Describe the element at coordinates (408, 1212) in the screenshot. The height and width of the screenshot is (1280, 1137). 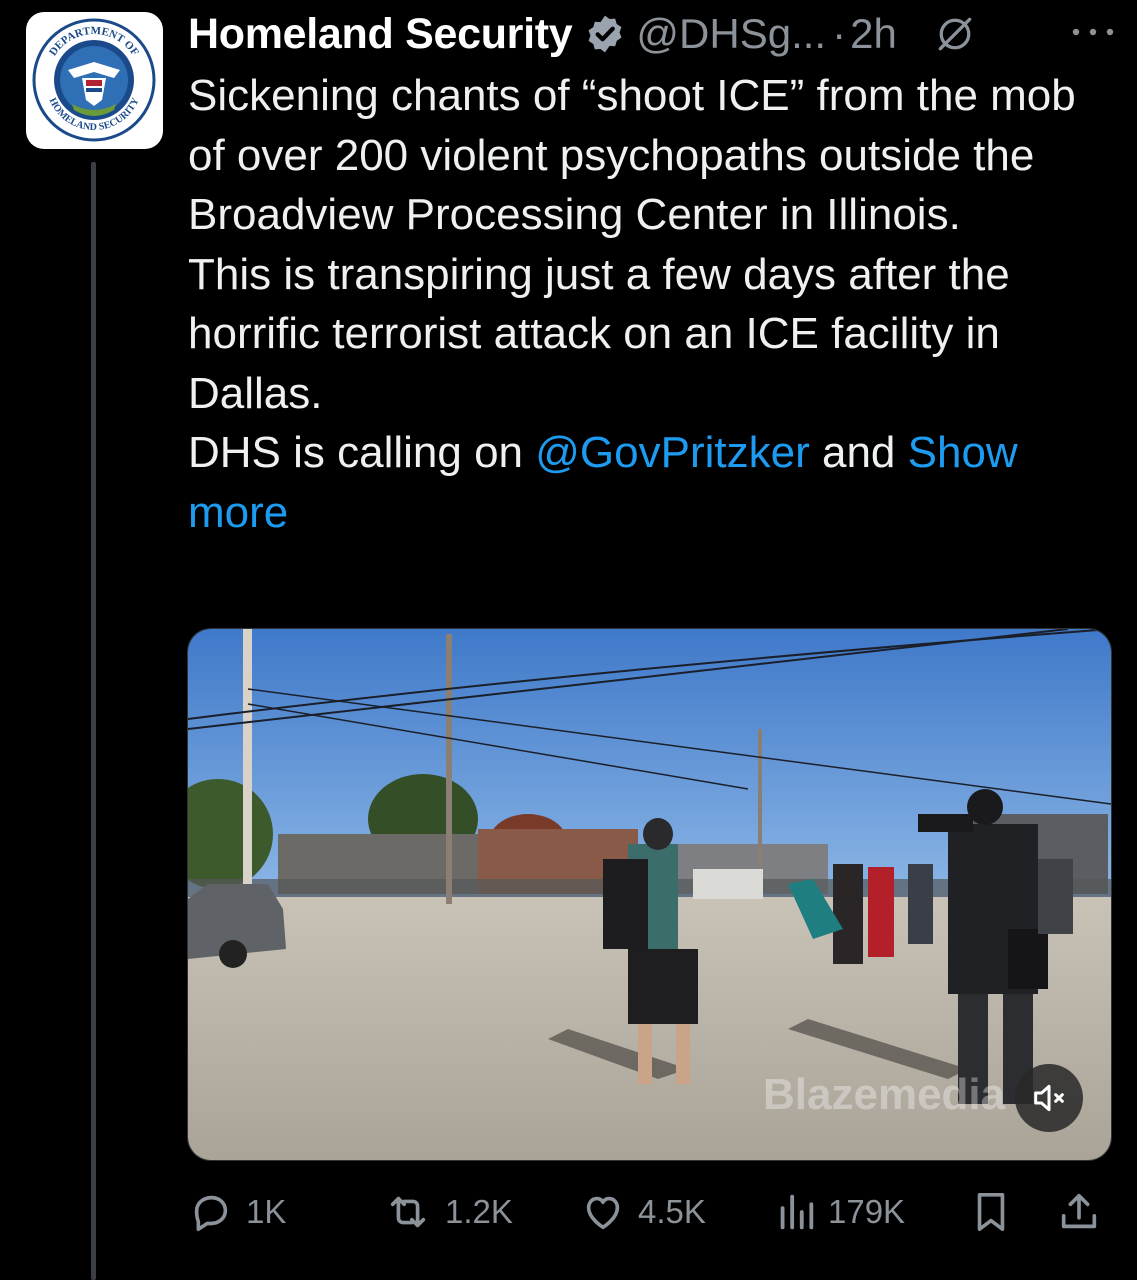
I see `repost-icon` at that location.